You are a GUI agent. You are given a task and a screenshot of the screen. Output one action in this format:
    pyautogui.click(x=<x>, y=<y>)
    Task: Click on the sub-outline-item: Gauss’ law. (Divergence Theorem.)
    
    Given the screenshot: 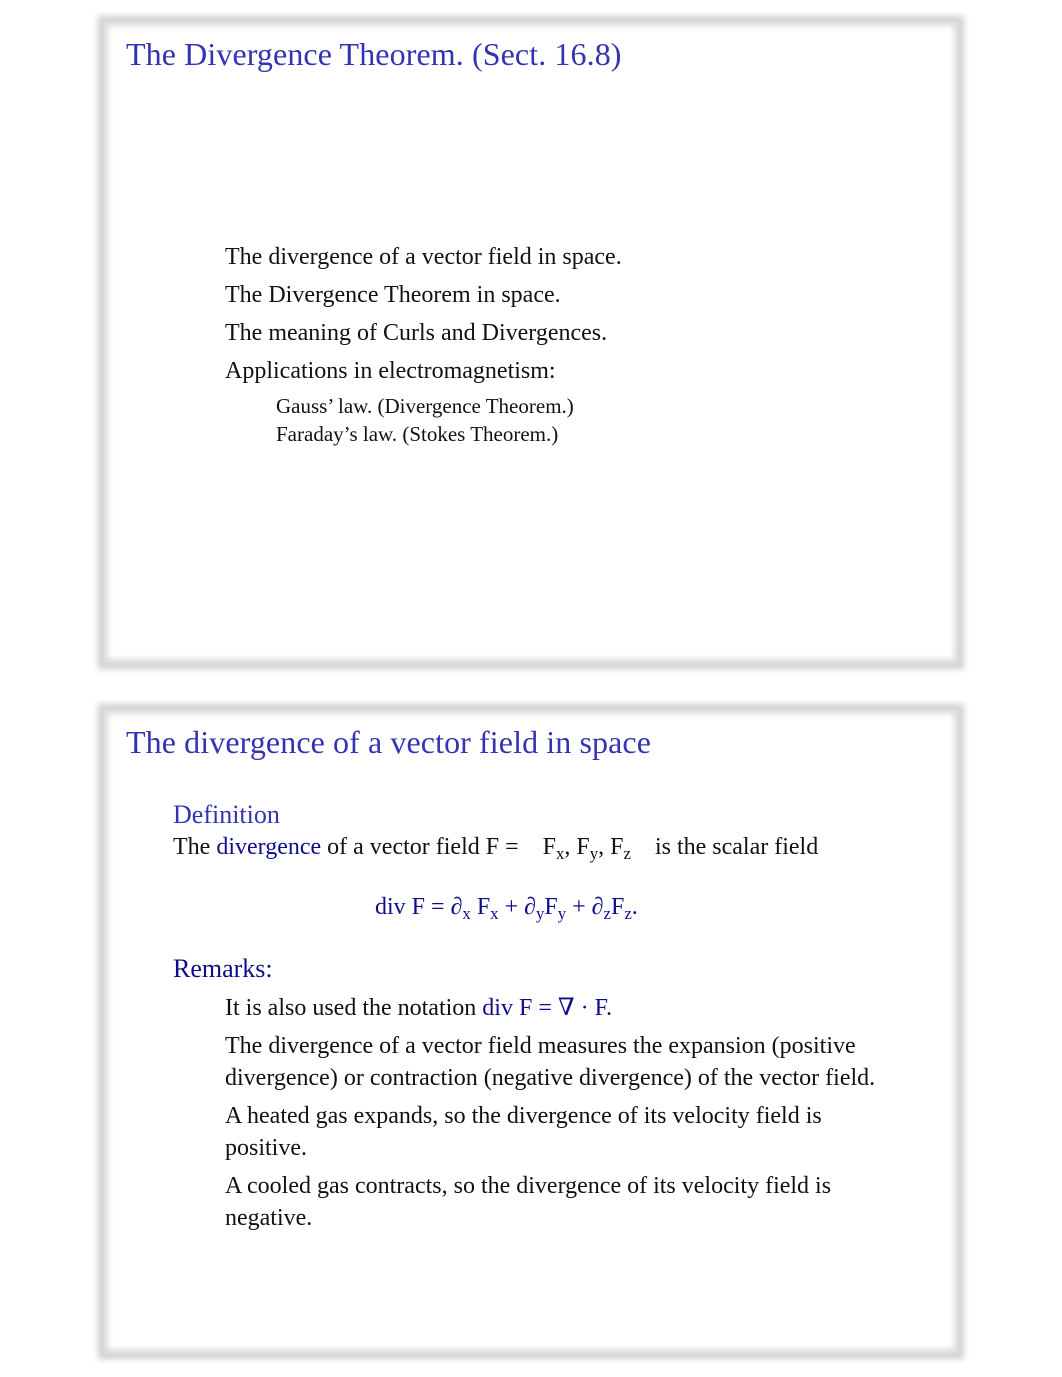 What is the action you would take?
    pyautogui.click(x=425, y=406)
    